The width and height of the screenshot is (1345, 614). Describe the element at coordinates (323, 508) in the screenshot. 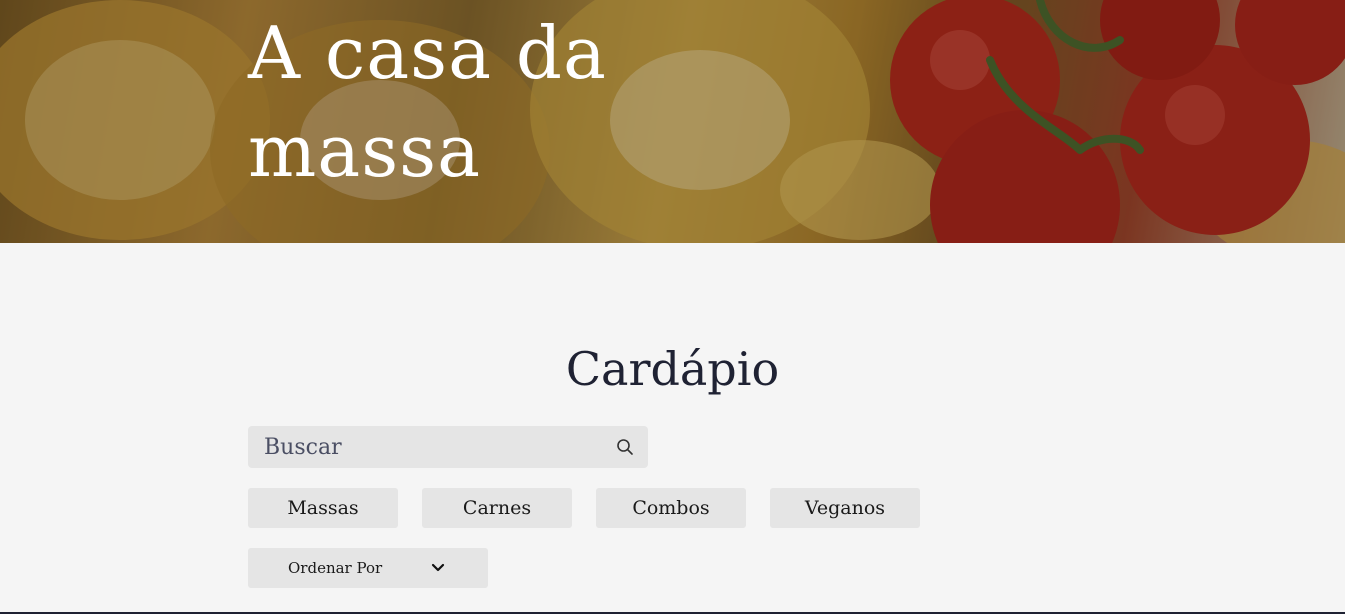

I see `filter-massas-button: Massas` at that location.